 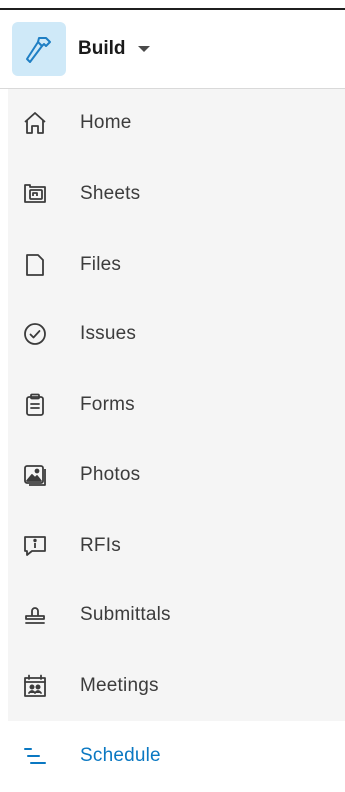 I want to click on sidebar-item-submittals: Submittals, so click(x=172, y=615).